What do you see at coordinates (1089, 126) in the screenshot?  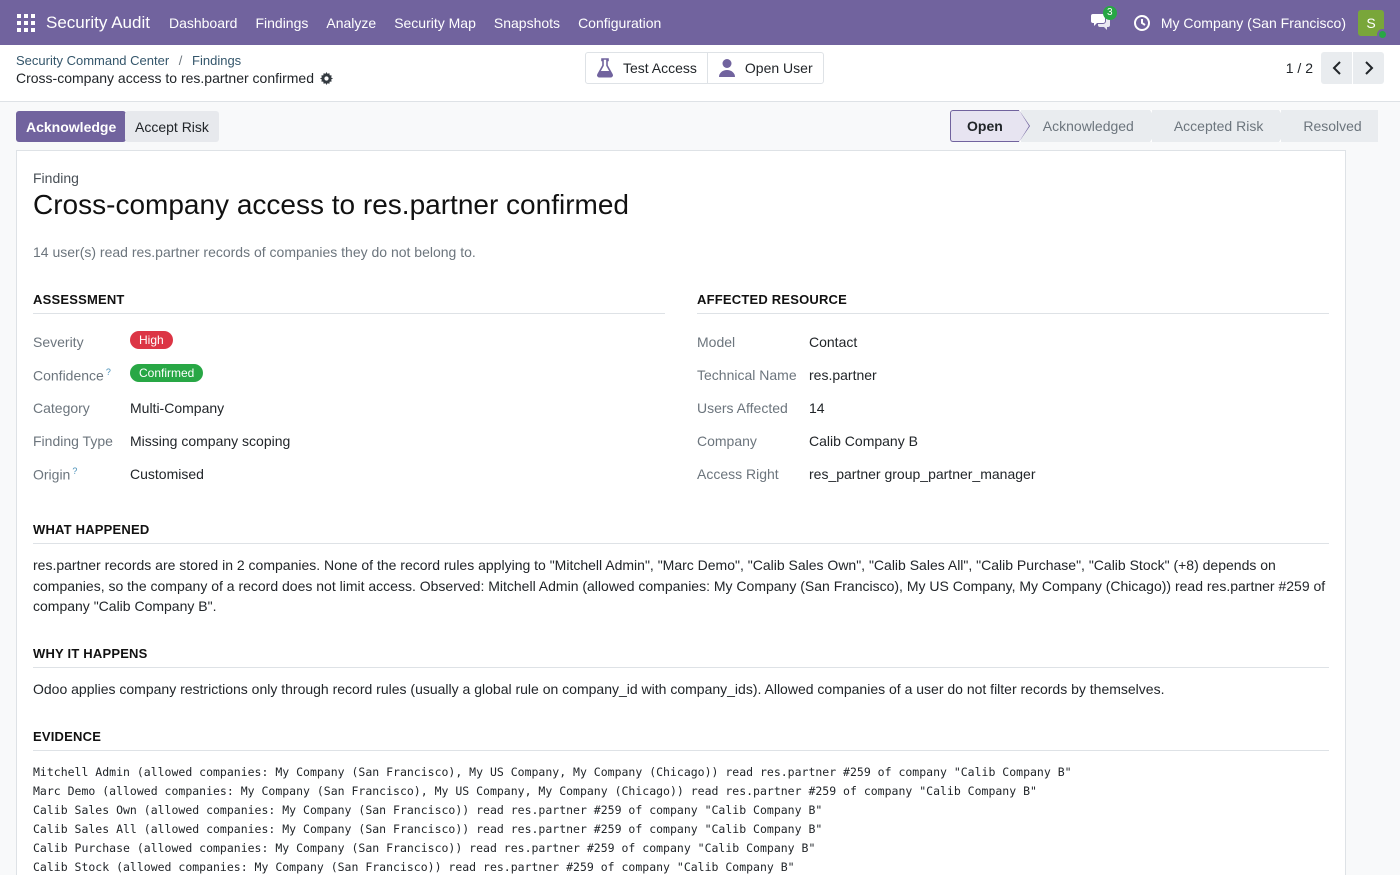 I see `stage-acknowledged: Acknowledged` at bounding box center [1089, 126].